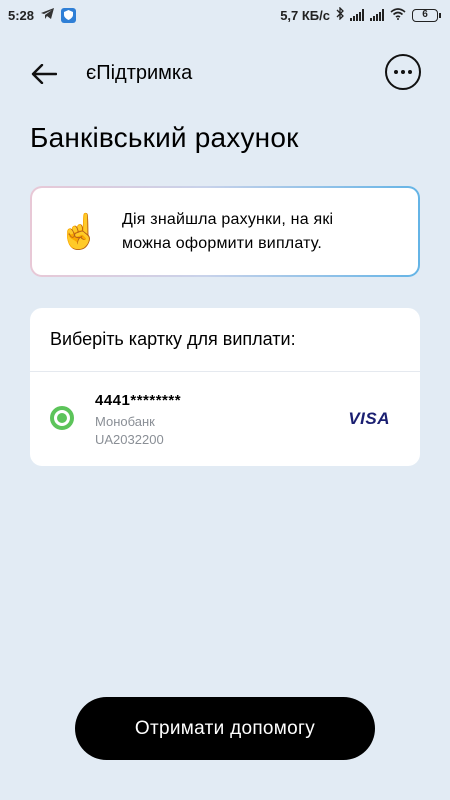 Image resolution: width=450 pixels, height=800 pixels. I want to click on back-button, so click(44, 74).